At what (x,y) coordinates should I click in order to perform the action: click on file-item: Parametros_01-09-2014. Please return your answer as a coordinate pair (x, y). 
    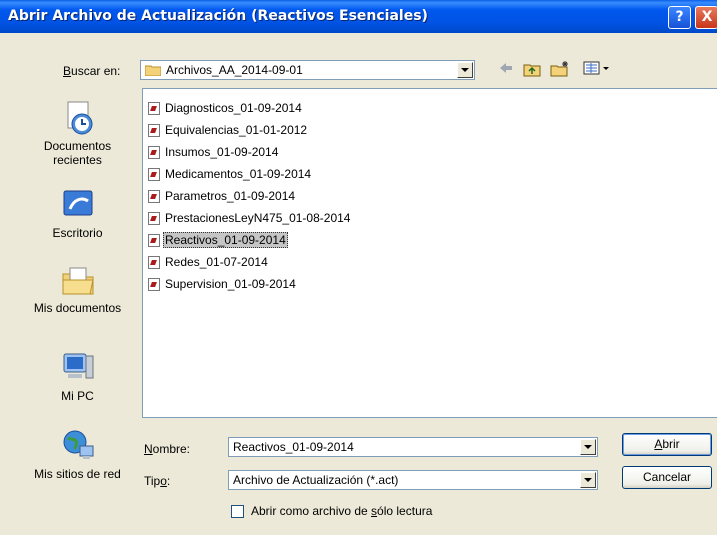
    Looking at the image, I should click on (222, 196).